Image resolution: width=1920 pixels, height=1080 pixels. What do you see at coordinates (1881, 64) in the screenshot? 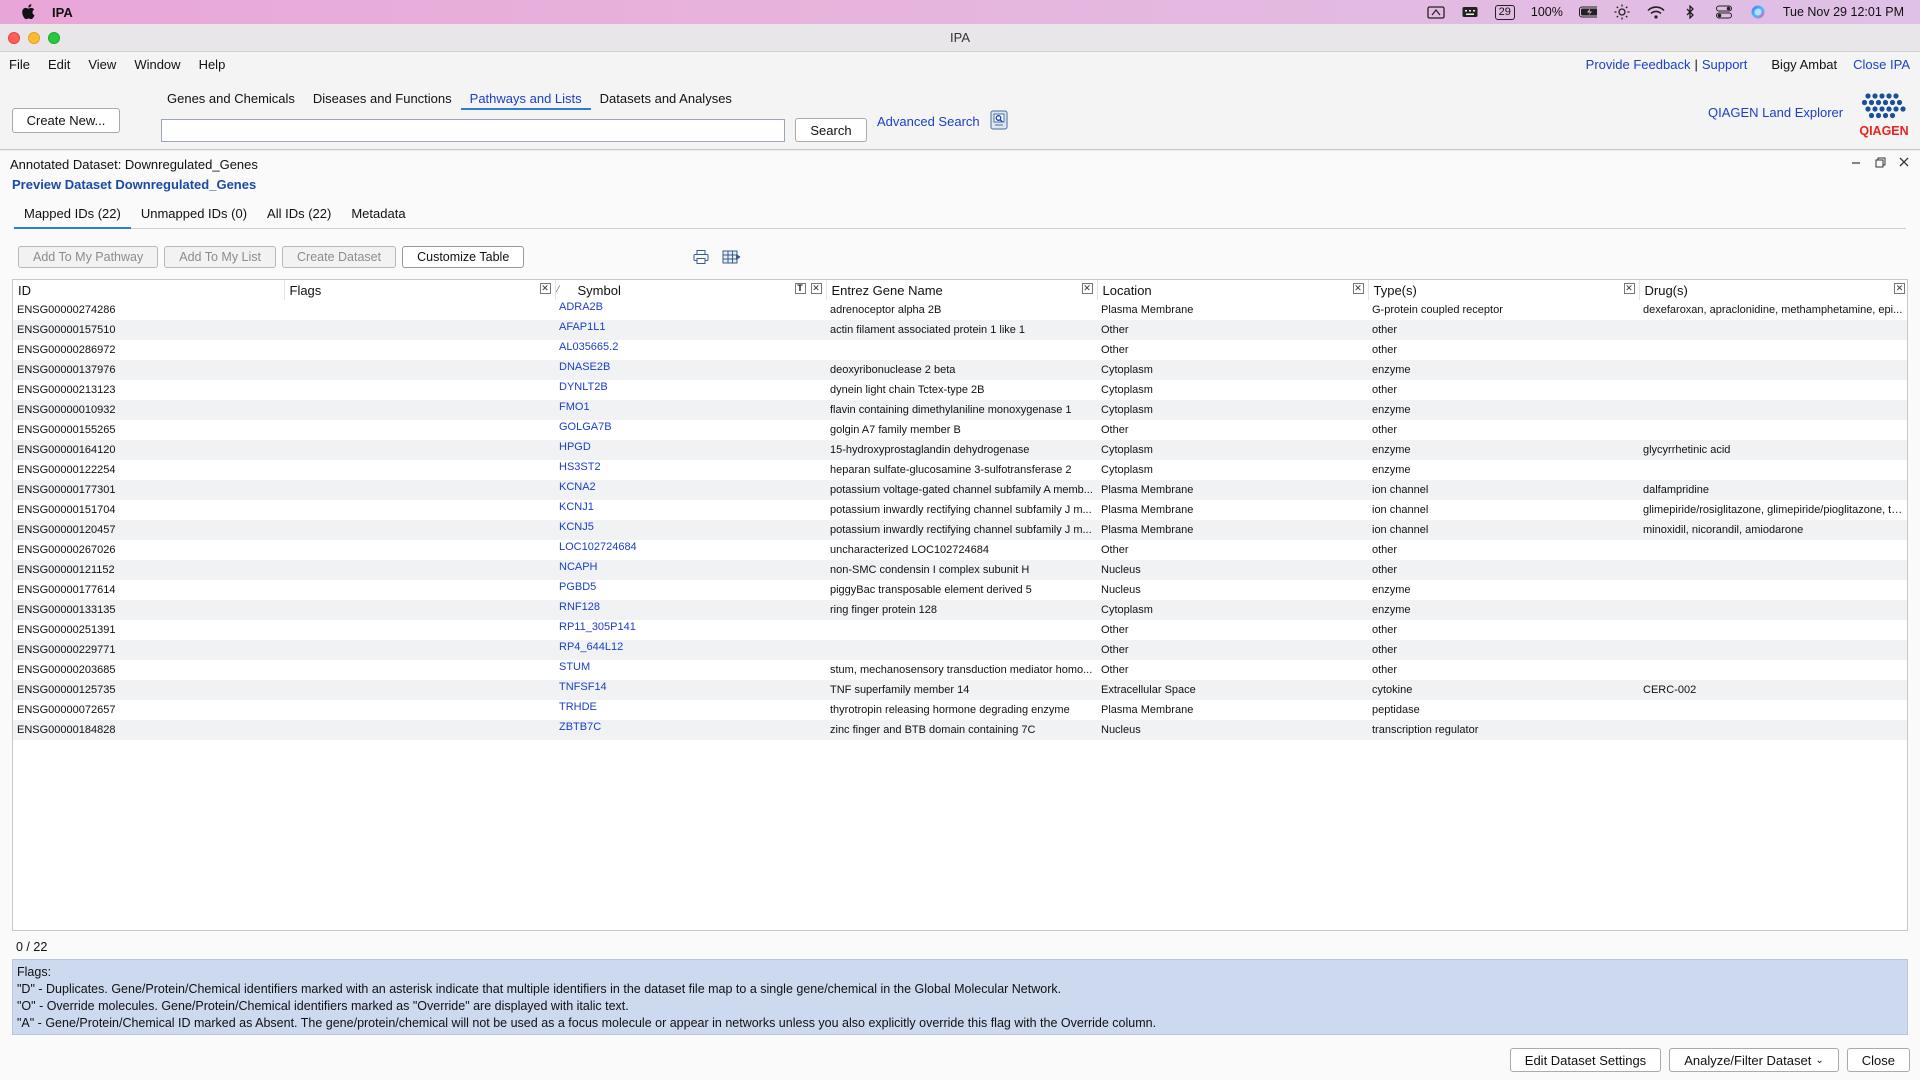
I see `close-ipa-link: Close IPA` at bounding box center [1881, 64].